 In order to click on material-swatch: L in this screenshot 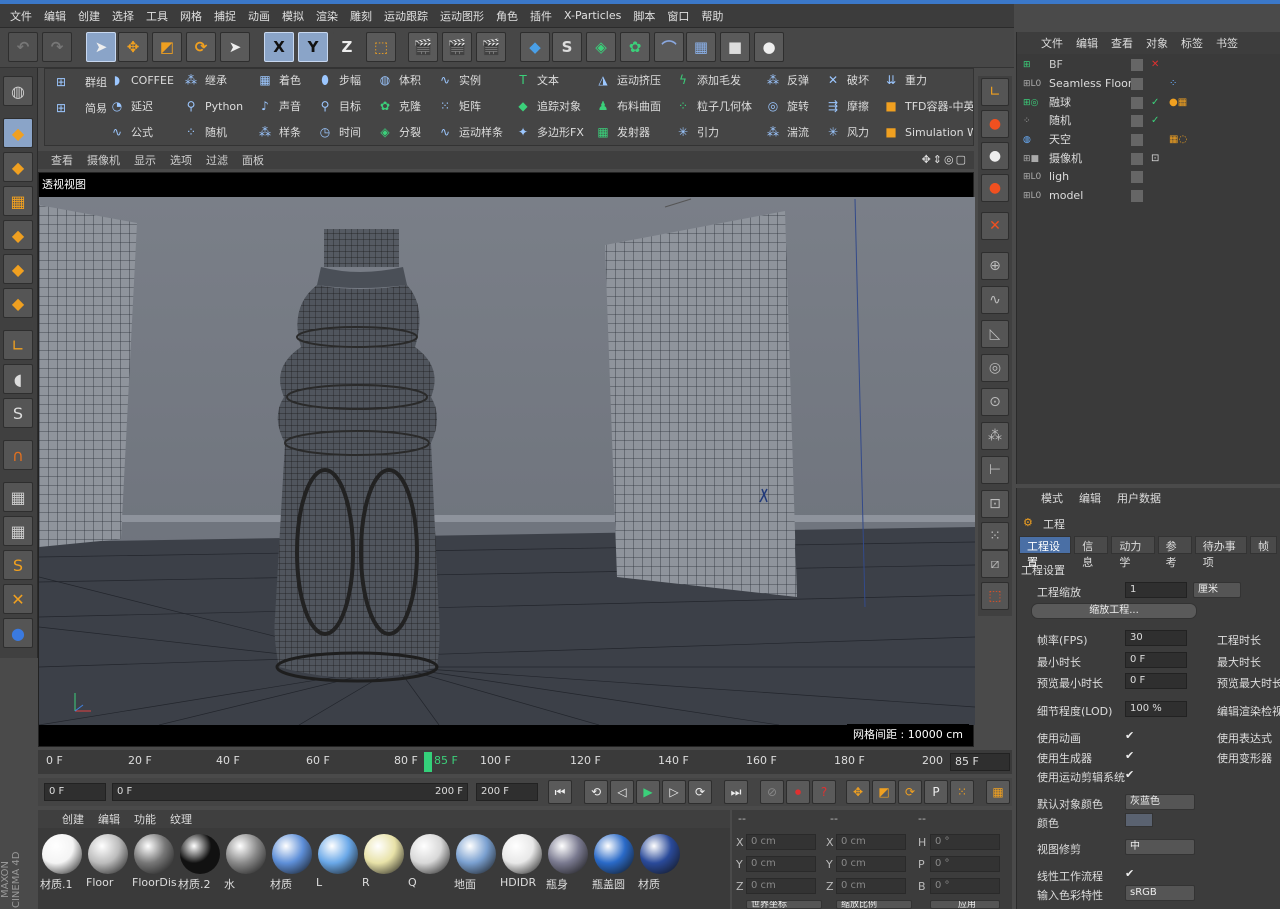, I will do `click(338, 861)`.